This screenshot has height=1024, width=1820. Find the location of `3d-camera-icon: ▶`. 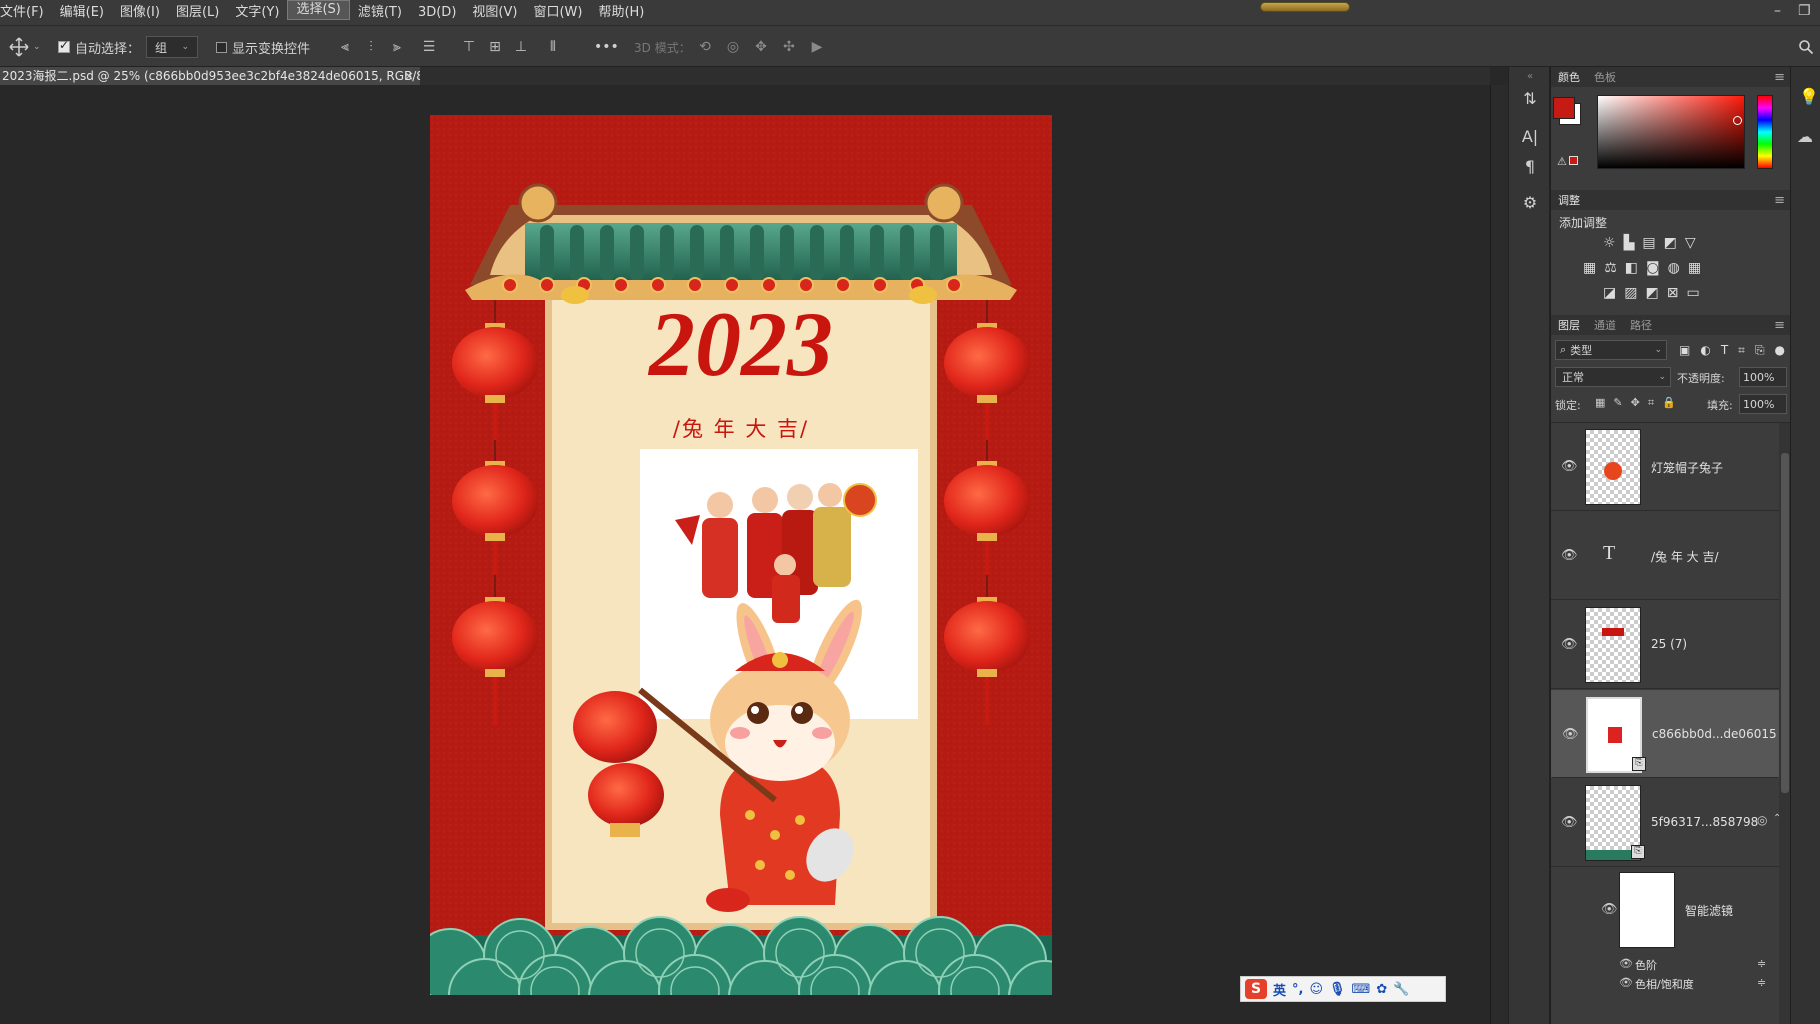

3d-camera-icon: ▶ is located at coordinates (817, 47).